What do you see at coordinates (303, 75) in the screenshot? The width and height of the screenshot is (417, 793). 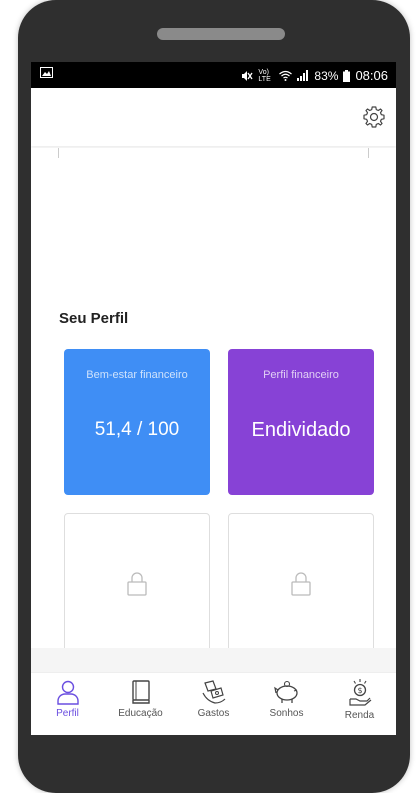 I see `signal-icon` at bounding box center [303, 75].